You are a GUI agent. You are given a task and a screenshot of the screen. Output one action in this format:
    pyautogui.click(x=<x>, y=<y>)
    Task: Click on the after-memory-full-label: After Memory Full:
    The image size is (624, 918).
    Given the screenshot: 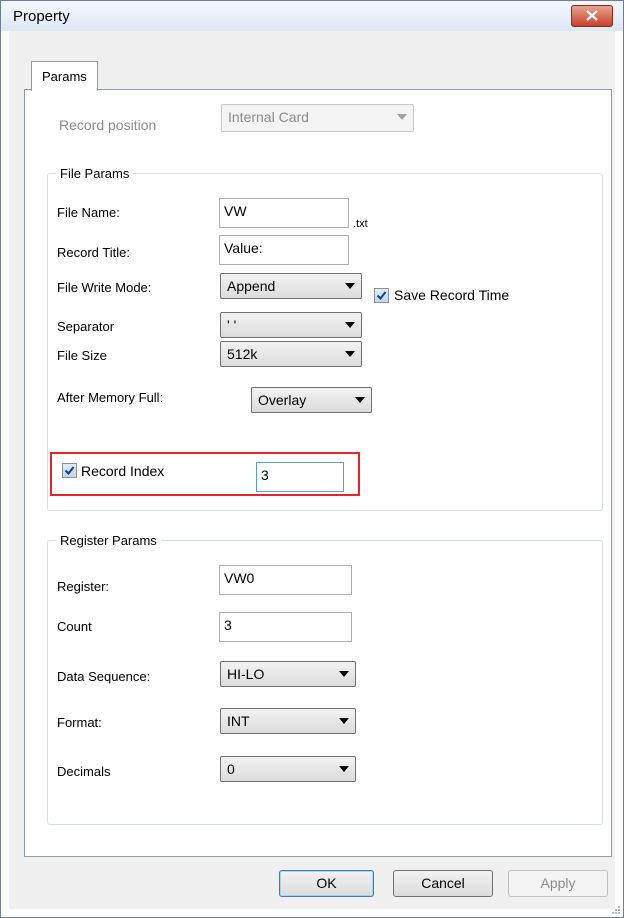 What is the action you would take?
    pyautogui.click(x=110, y=397)
    